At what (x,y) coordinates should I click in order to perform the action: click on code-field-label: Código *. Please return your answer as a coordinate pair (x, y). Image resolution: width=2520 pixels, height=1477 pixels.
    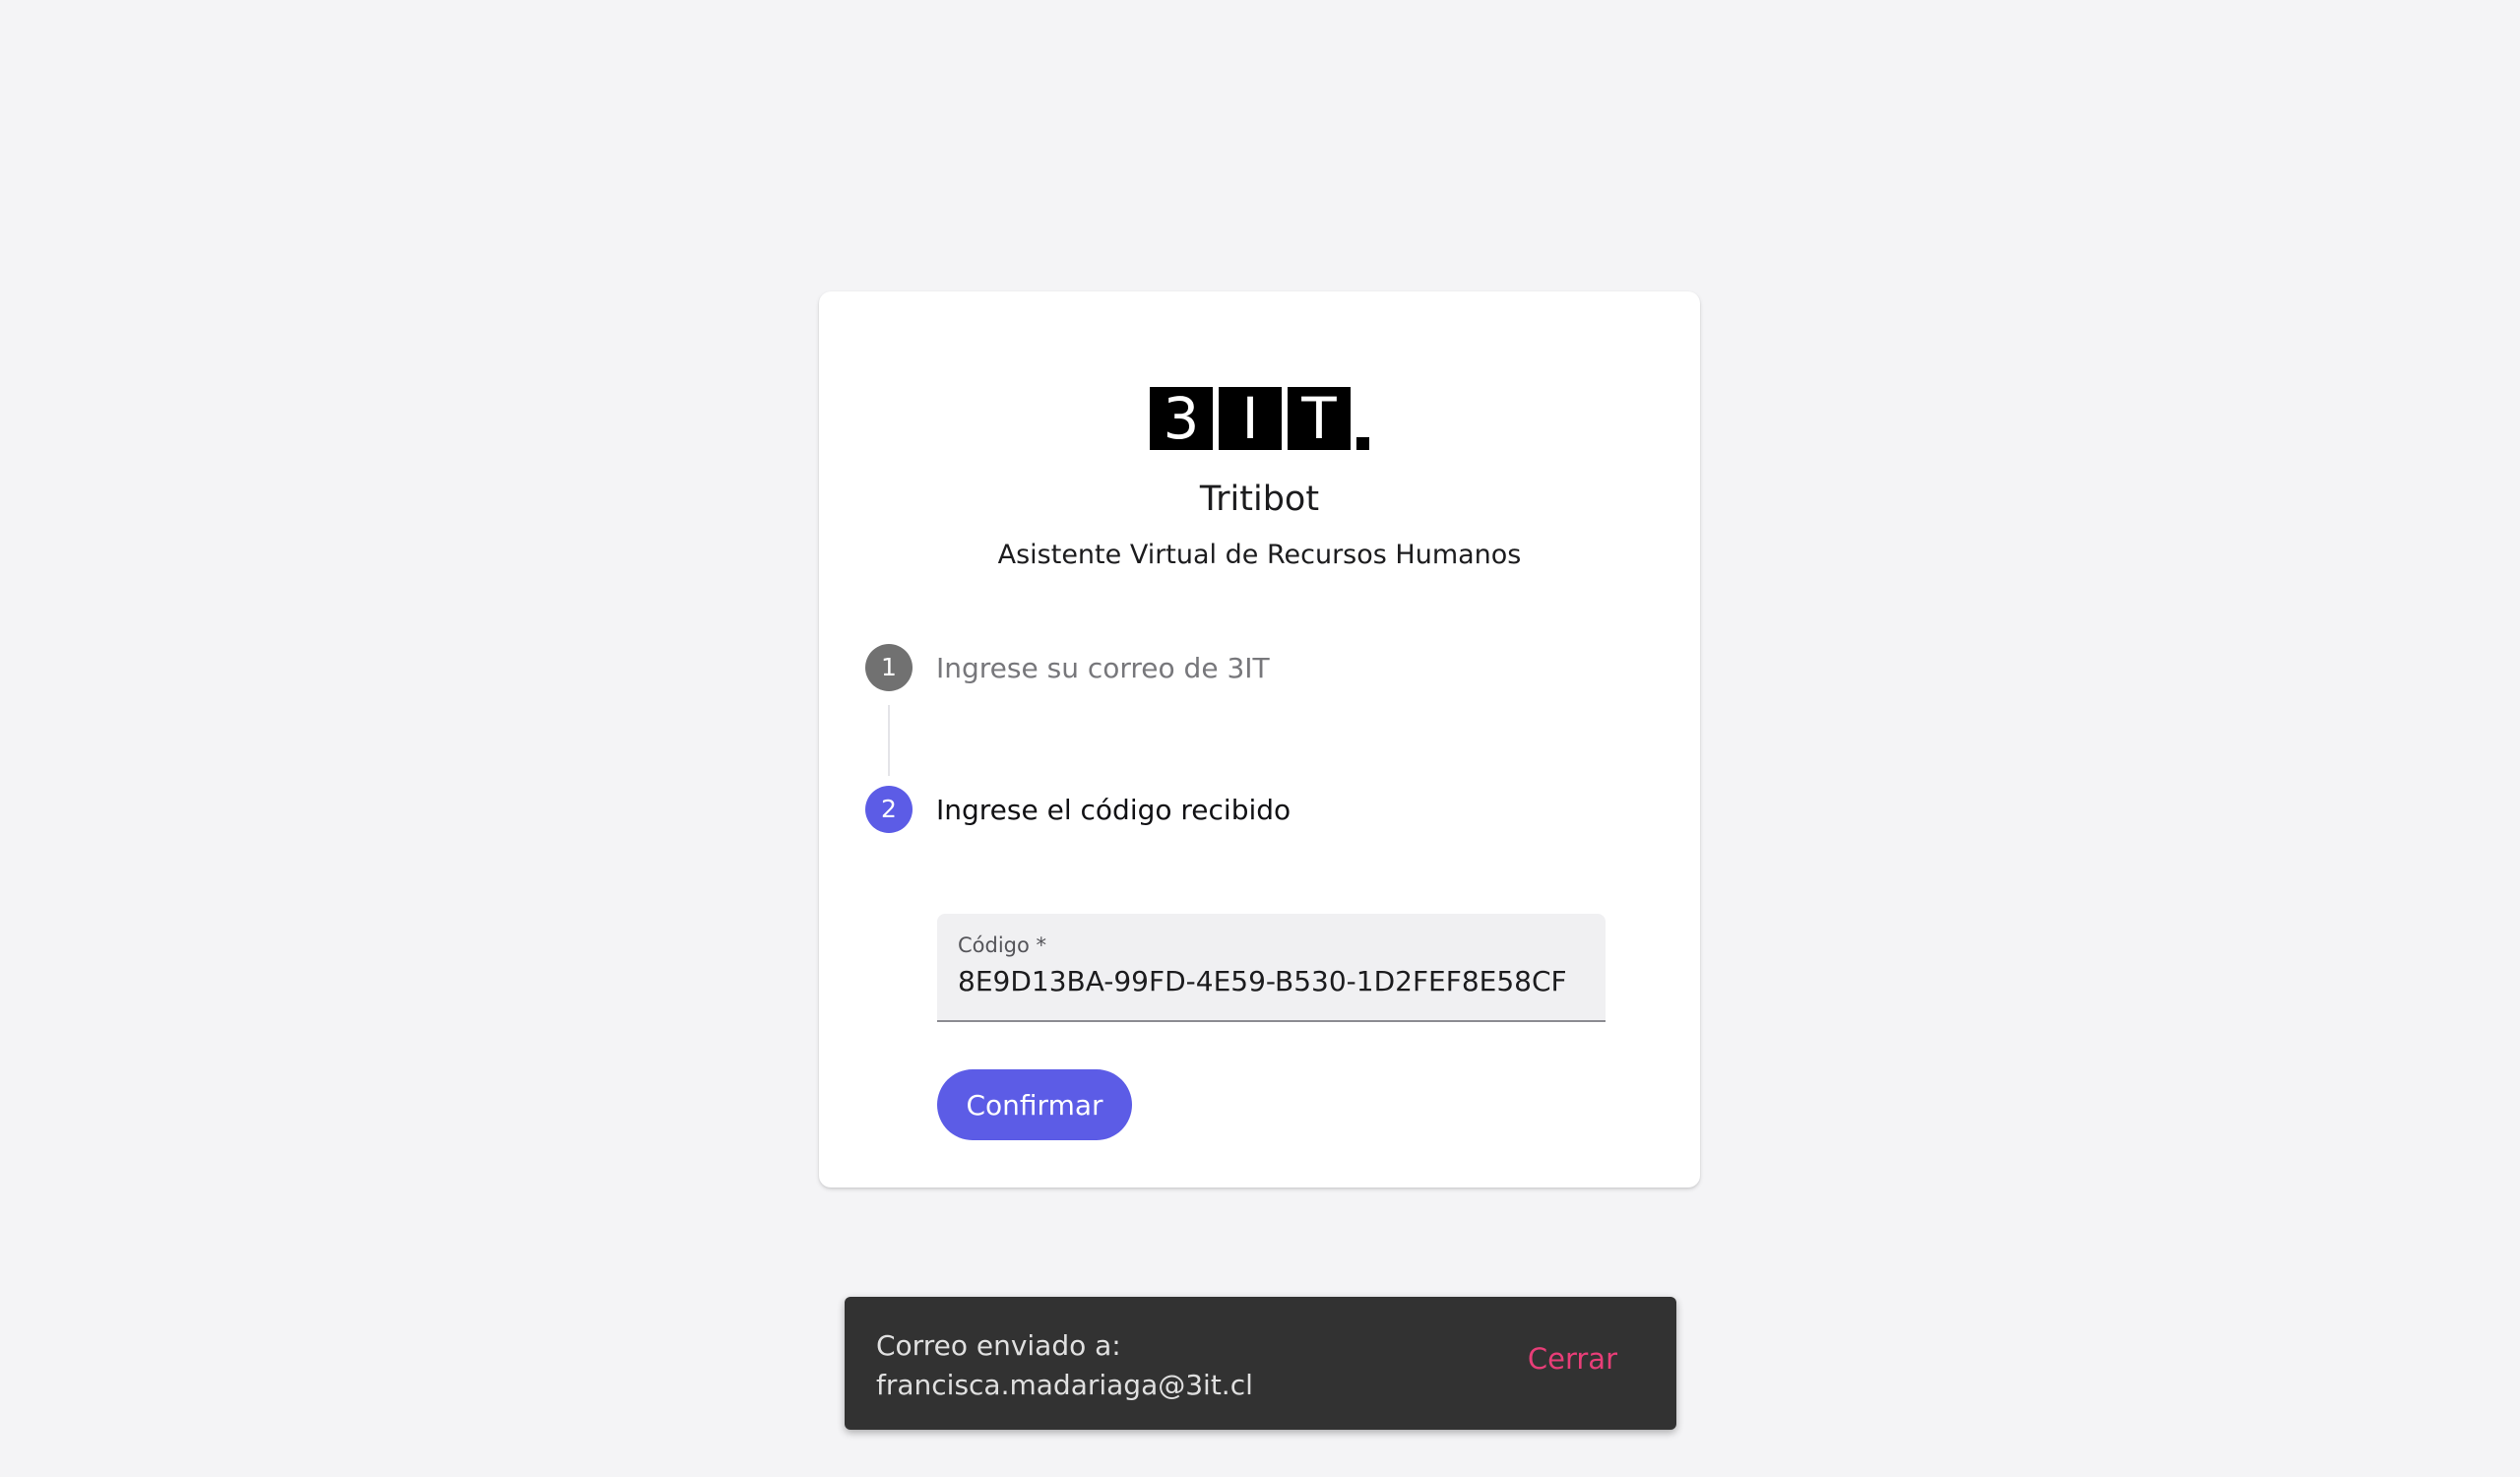
    Looking at the image, I should click on (1002, 945).